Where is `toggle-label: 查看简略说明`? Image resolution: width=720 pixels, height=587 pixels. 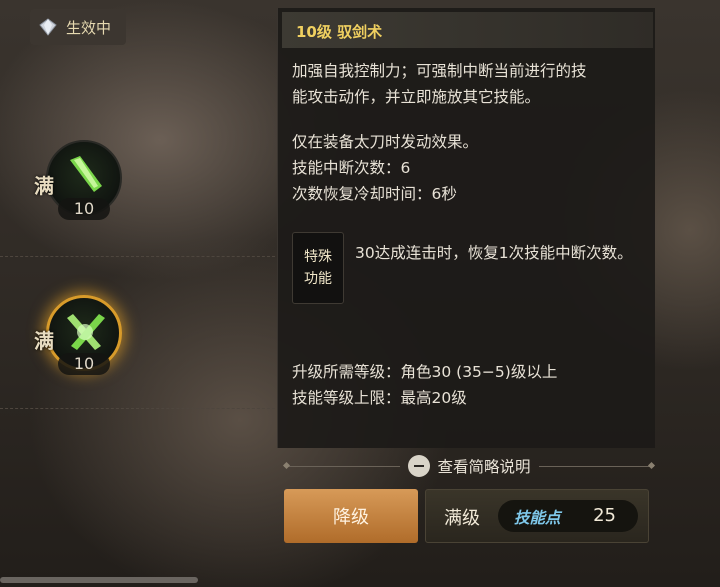
toggle-label: 查看简略说明 is located at coordinates (484, 466).